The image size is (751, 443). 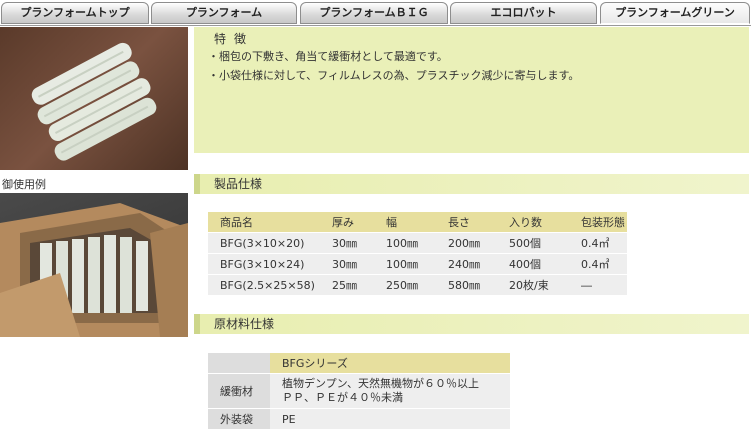 What do you see at coordinates (239, 418) in the screenshot?
I see `materials-label: 外装袋` at bounding box center [239, 418].